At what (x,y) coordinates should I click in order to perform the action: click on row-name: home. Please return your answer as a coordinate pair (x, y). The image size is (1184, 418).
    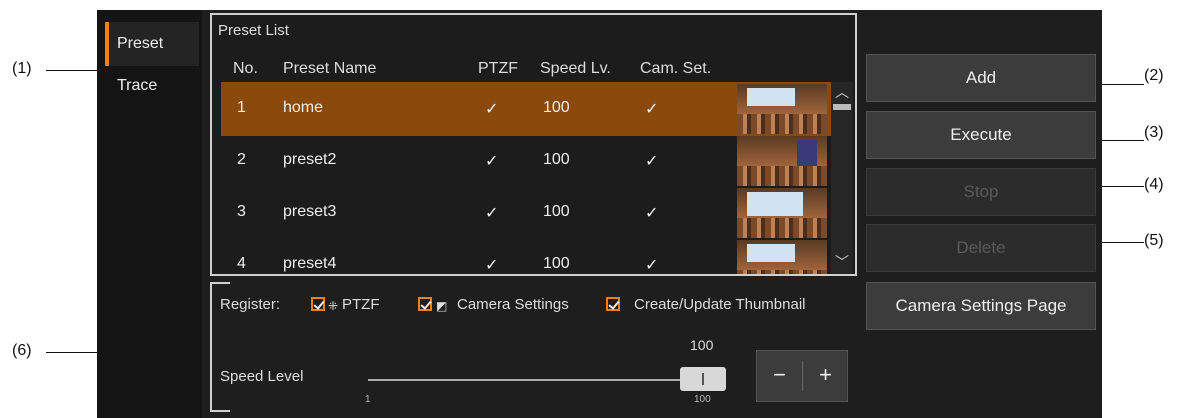
    Looking at the image, I should click on (303, 107).